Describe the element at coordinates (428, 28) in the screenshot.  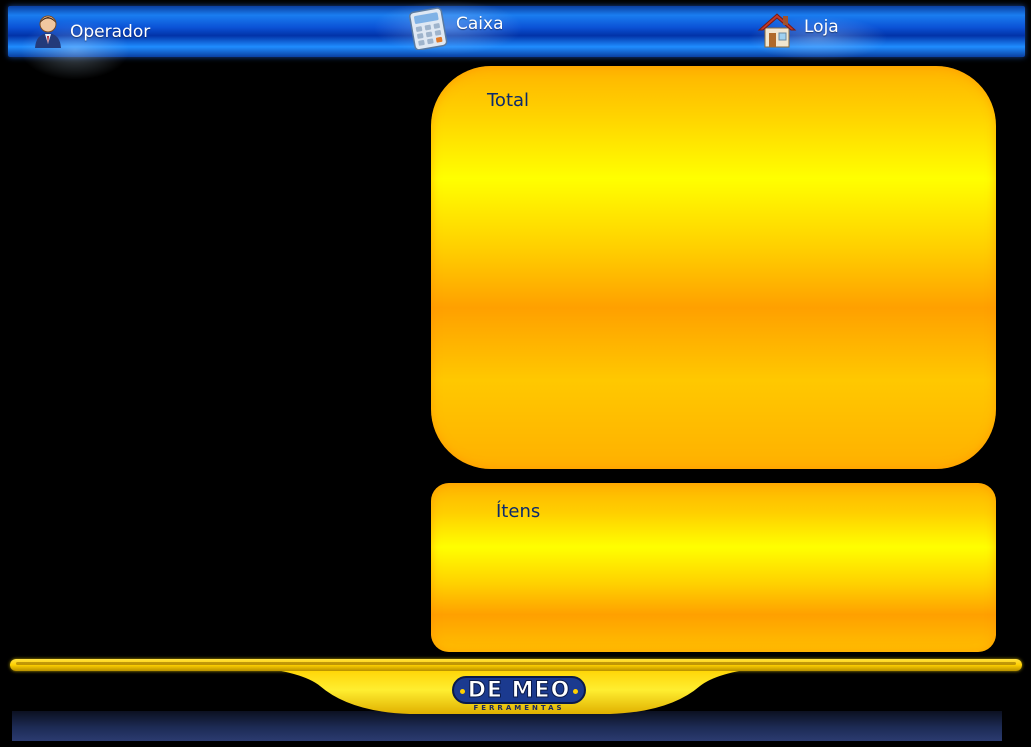
I see `calculator-icon` at that location.